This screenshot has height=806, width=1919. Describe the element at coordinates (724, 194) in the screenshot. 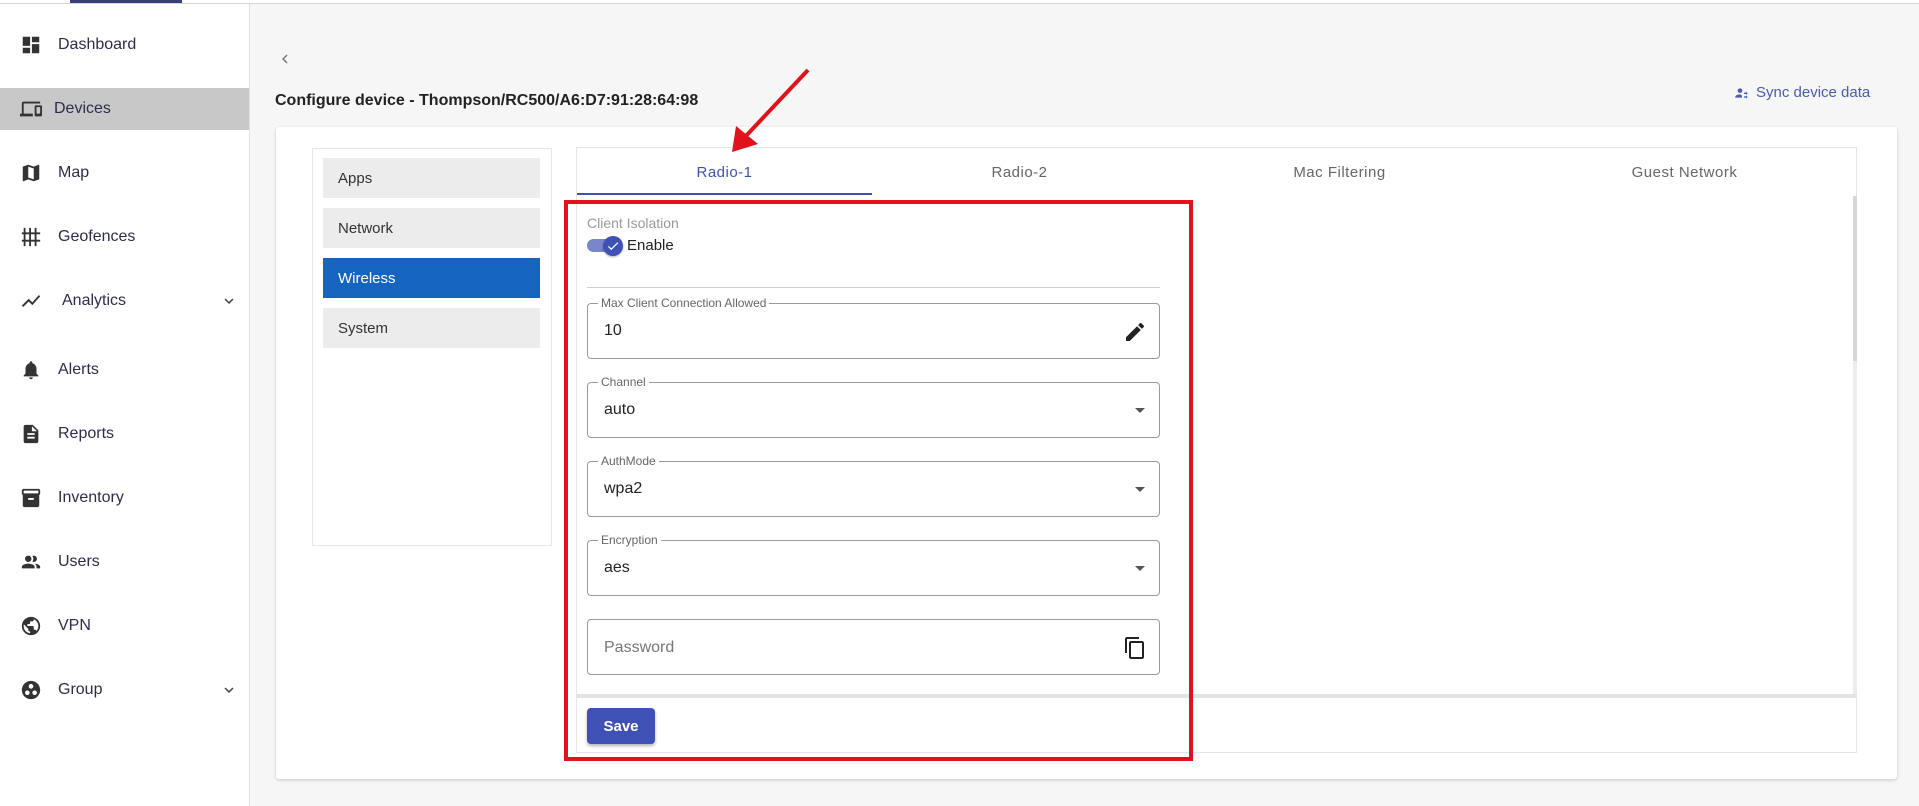

I see `active-tab-indicator` at that location.